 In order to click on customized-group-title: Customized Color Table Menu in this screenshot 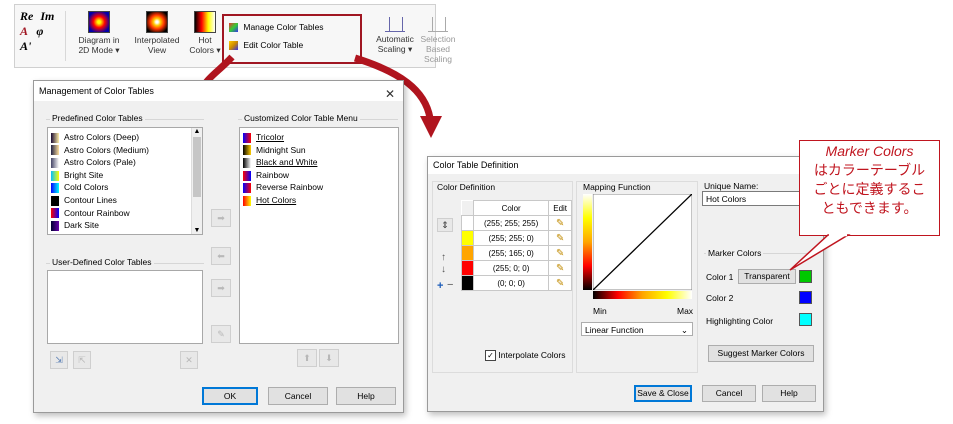, I will do `click(301, 118)`.